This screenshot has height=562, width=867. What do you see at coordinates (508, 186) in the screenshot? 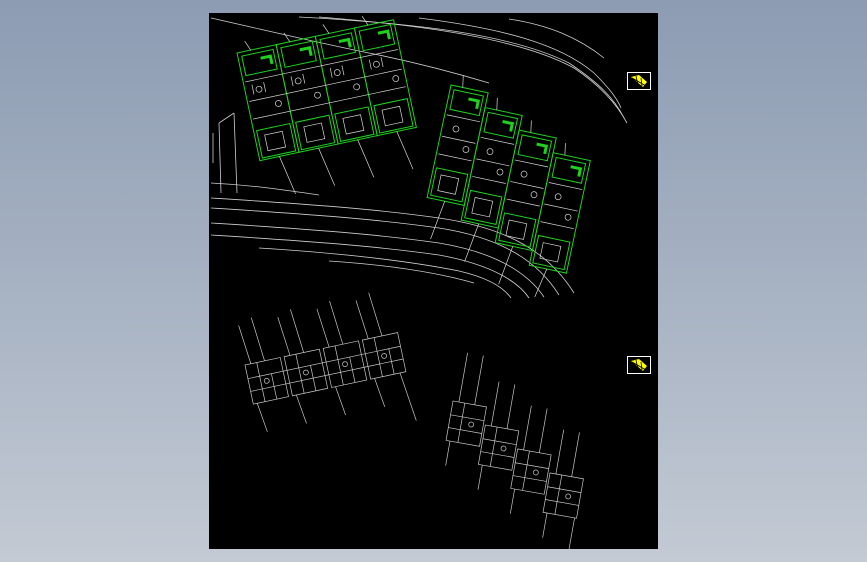
I see `house-block-upper-right` at bounding box center [508, 186].